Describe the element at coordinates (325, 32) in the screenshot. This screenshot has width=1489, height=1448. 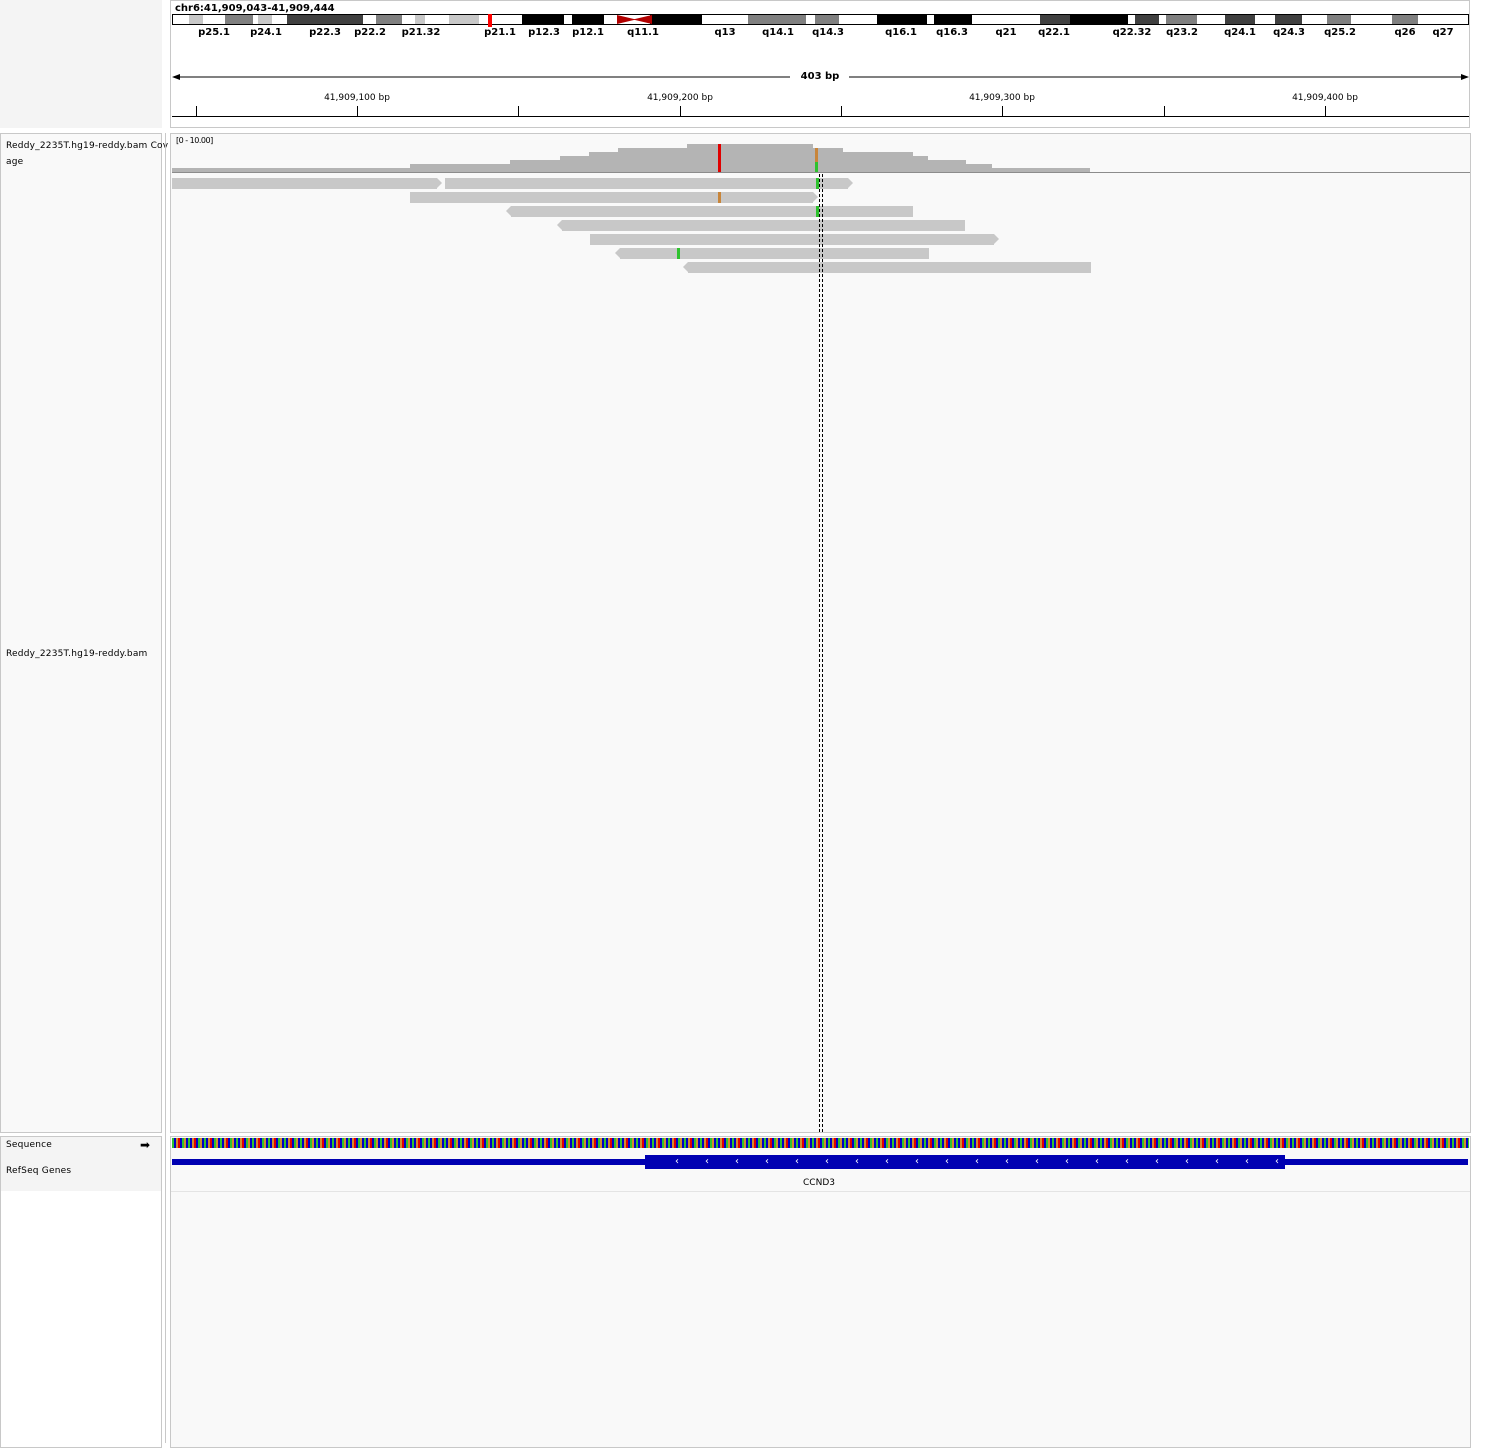
I see `band-label: p22.3` at that location.